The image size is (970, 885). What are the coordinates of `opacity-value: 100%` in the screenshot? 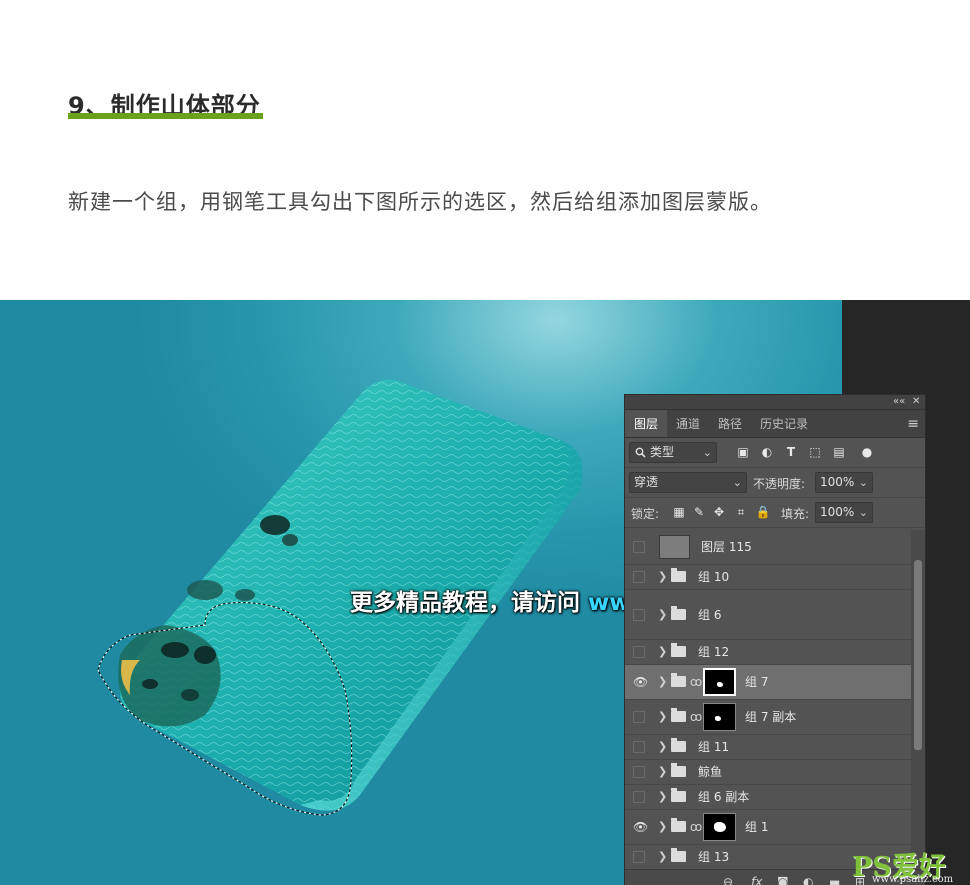 It's located at (837, 482).